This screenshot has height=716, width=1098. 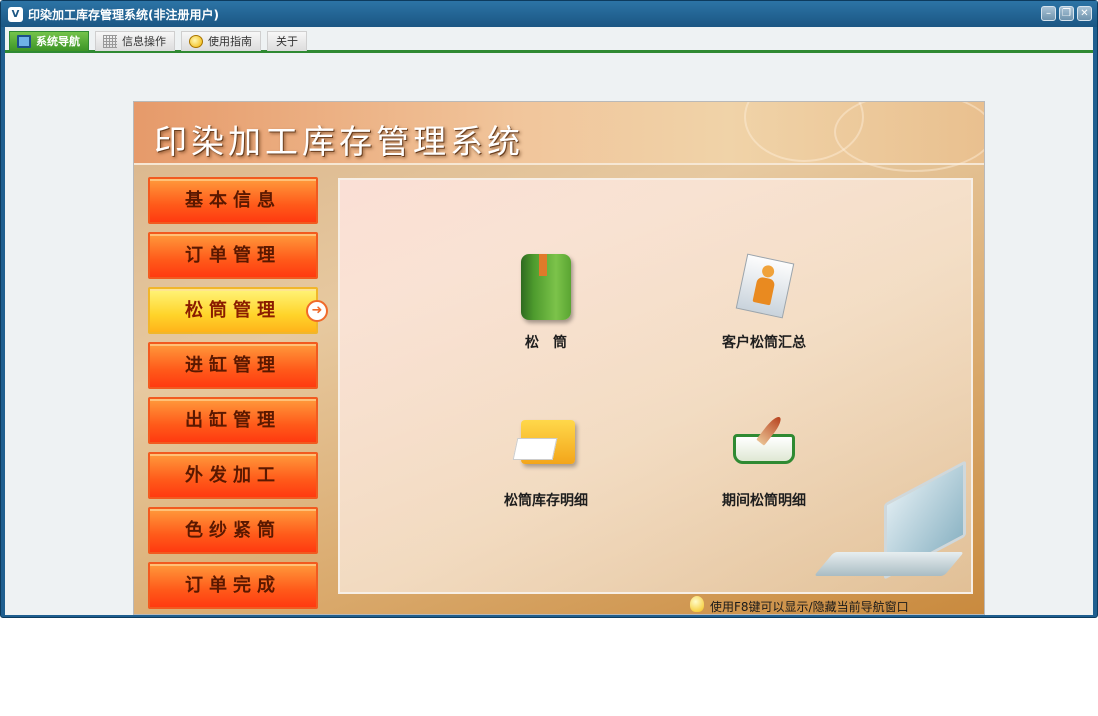 I want to click on open-book-quill-icon, so click(x=764, y=447).